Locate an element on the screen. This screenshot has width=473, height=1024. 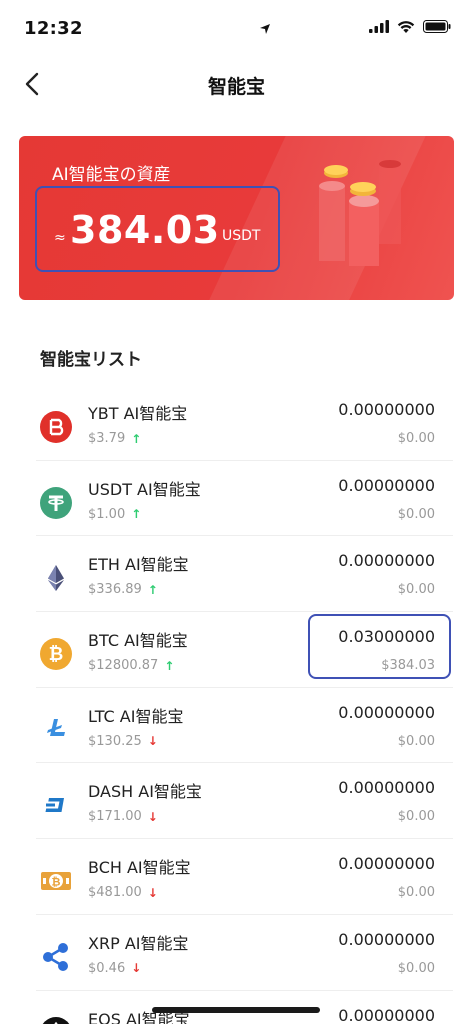
coin-price: $481.00 ↓ is located at coordinates (123, 892).